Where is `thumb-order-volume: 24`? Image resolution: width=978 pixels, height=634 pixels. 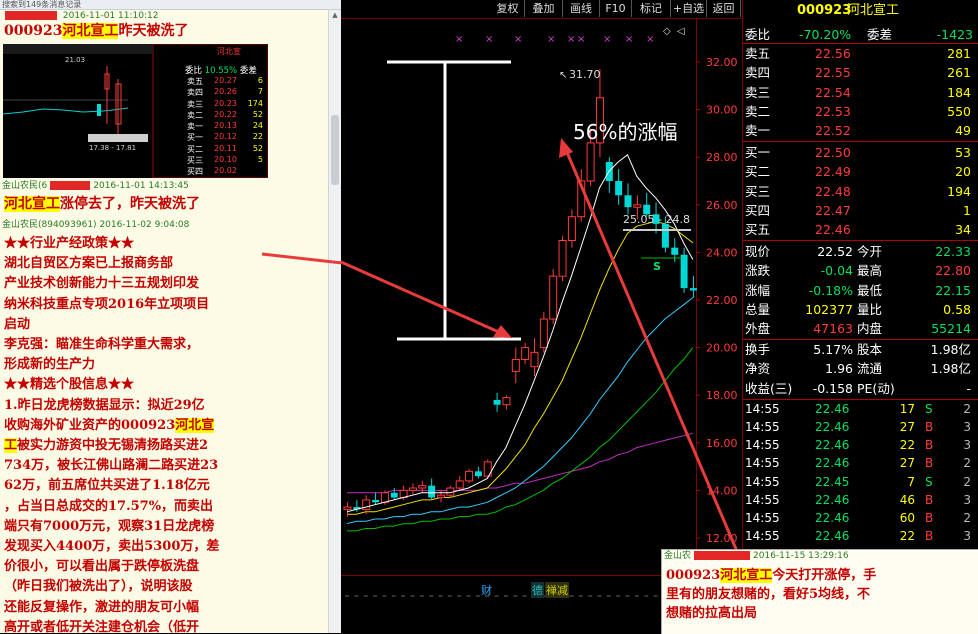
thumb-order-volume: 24 is located at coordinates (257, 126).